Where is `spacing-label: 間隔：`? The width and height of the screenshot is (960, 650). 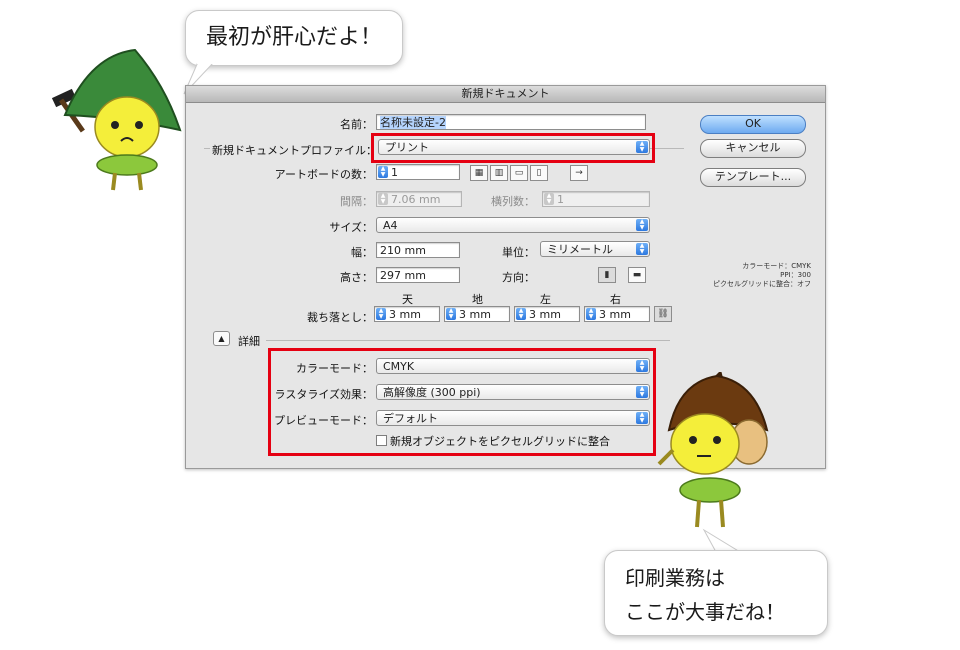
spacing-label: 間隔： is located at coordinates (356, 201).